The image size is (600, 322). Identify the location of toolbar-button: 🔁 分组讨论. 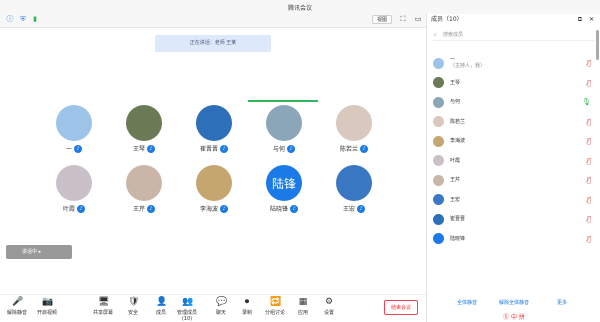
(275, 306).